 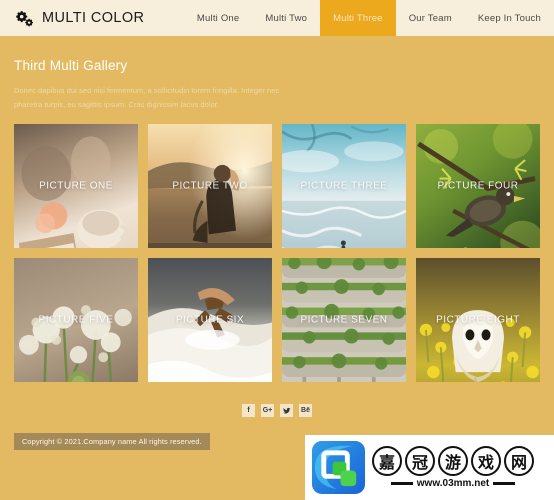 What do you see at coordinates (305, 411) in the screenshot?
I see `behance-icon: Bē` at bounding box center [305, 411].